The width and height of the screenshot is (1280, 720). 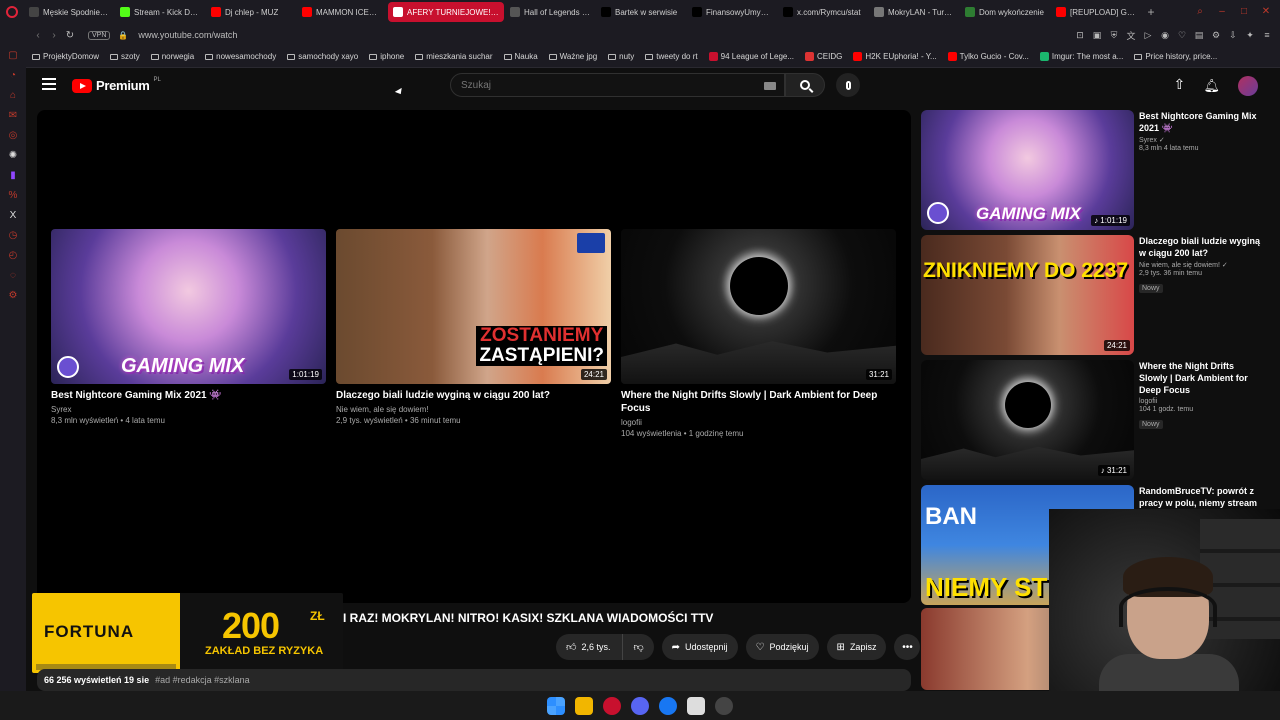 I want to click on extensions-icon: ⚙, so click(x=1216, y=35).